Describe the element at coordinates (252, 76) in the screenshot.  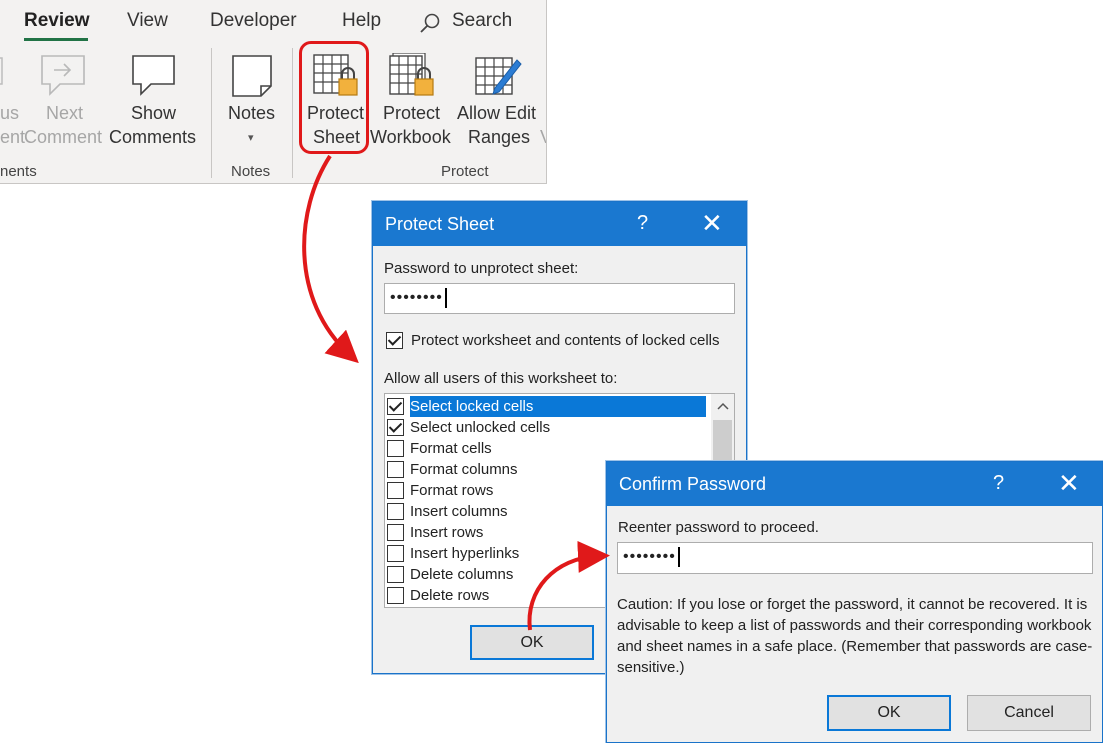
I see `note-icon` at that location.